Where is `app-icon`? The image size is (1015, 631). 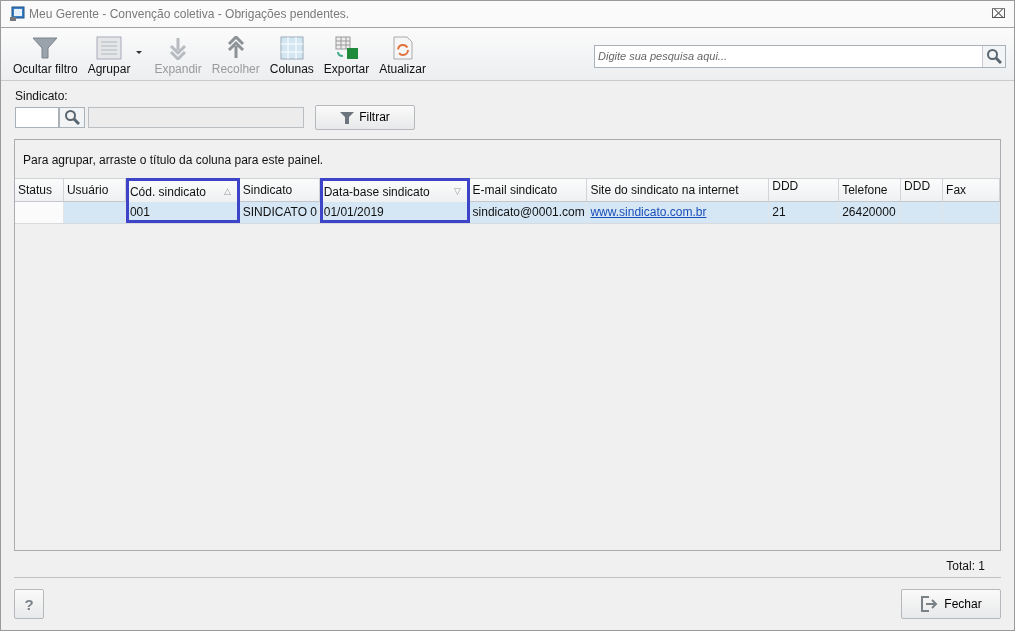
app-icon is located at coordinates (17, 13).